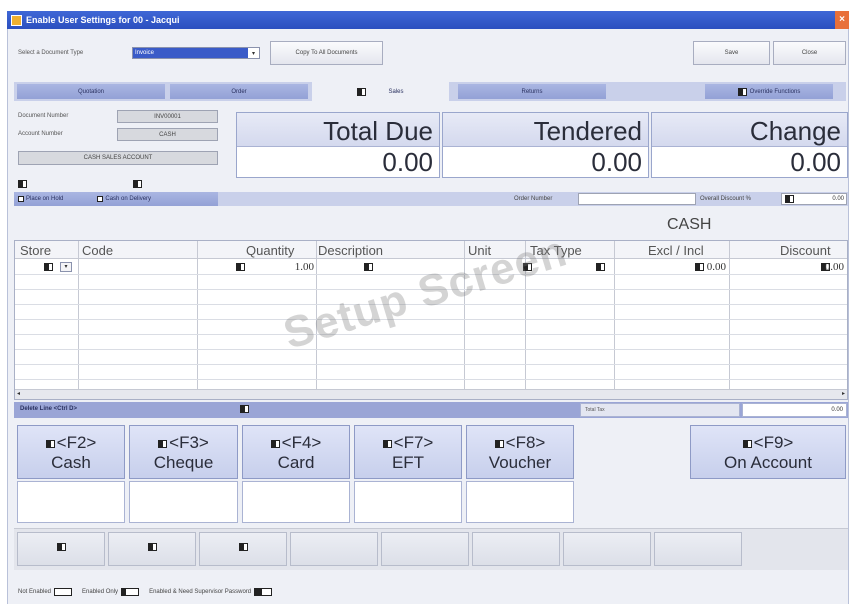 This screenshot has width=856, height=604. I want to click on account-name-field: CASH SALES ACCOUNT, so click(118, 158).